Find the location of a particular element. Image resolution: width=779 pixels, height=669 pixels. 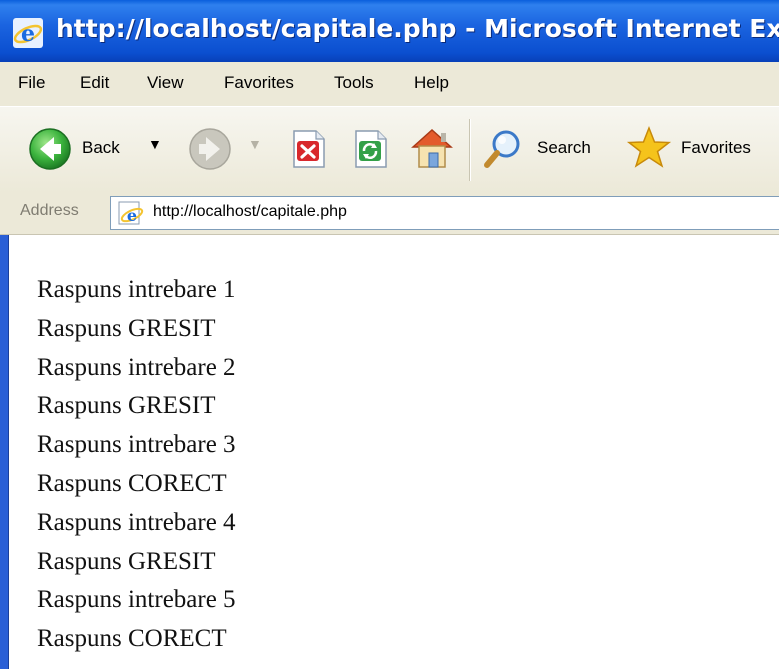

home-icon is located at coordinates (432, 148).